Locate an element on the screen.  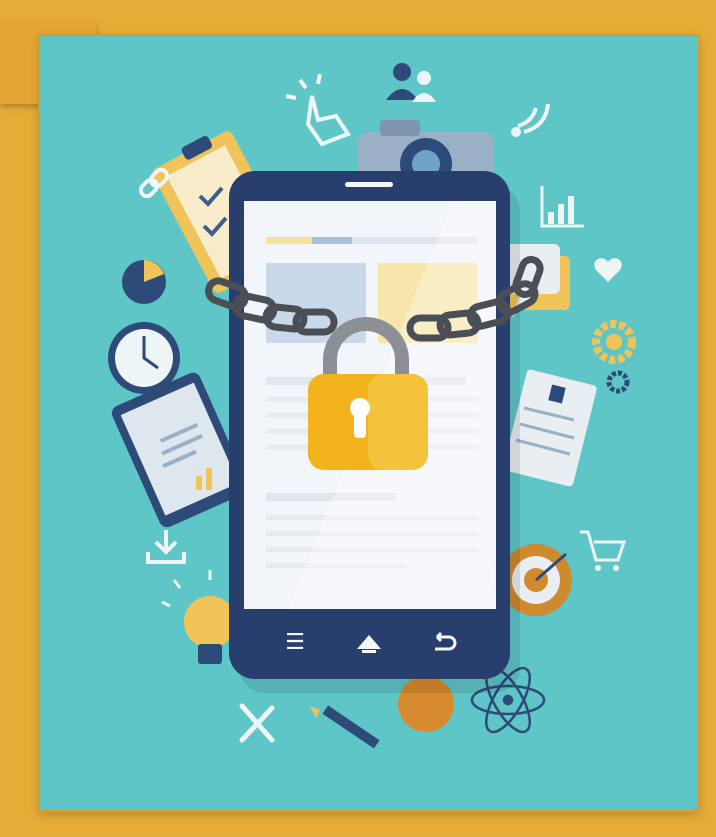
chain-lock-overlay is located at coordinates (374, 363).